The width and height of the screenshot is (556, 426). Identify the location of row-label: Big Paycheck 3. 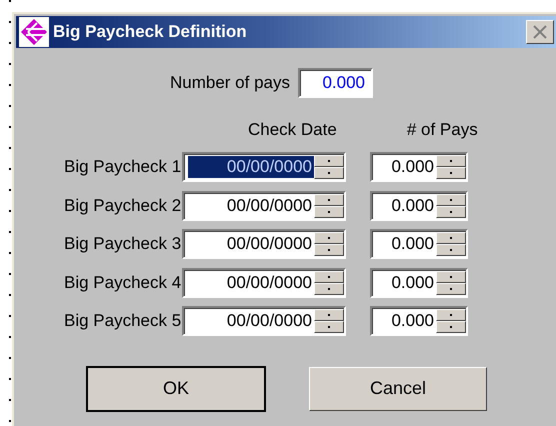
(122, 244).